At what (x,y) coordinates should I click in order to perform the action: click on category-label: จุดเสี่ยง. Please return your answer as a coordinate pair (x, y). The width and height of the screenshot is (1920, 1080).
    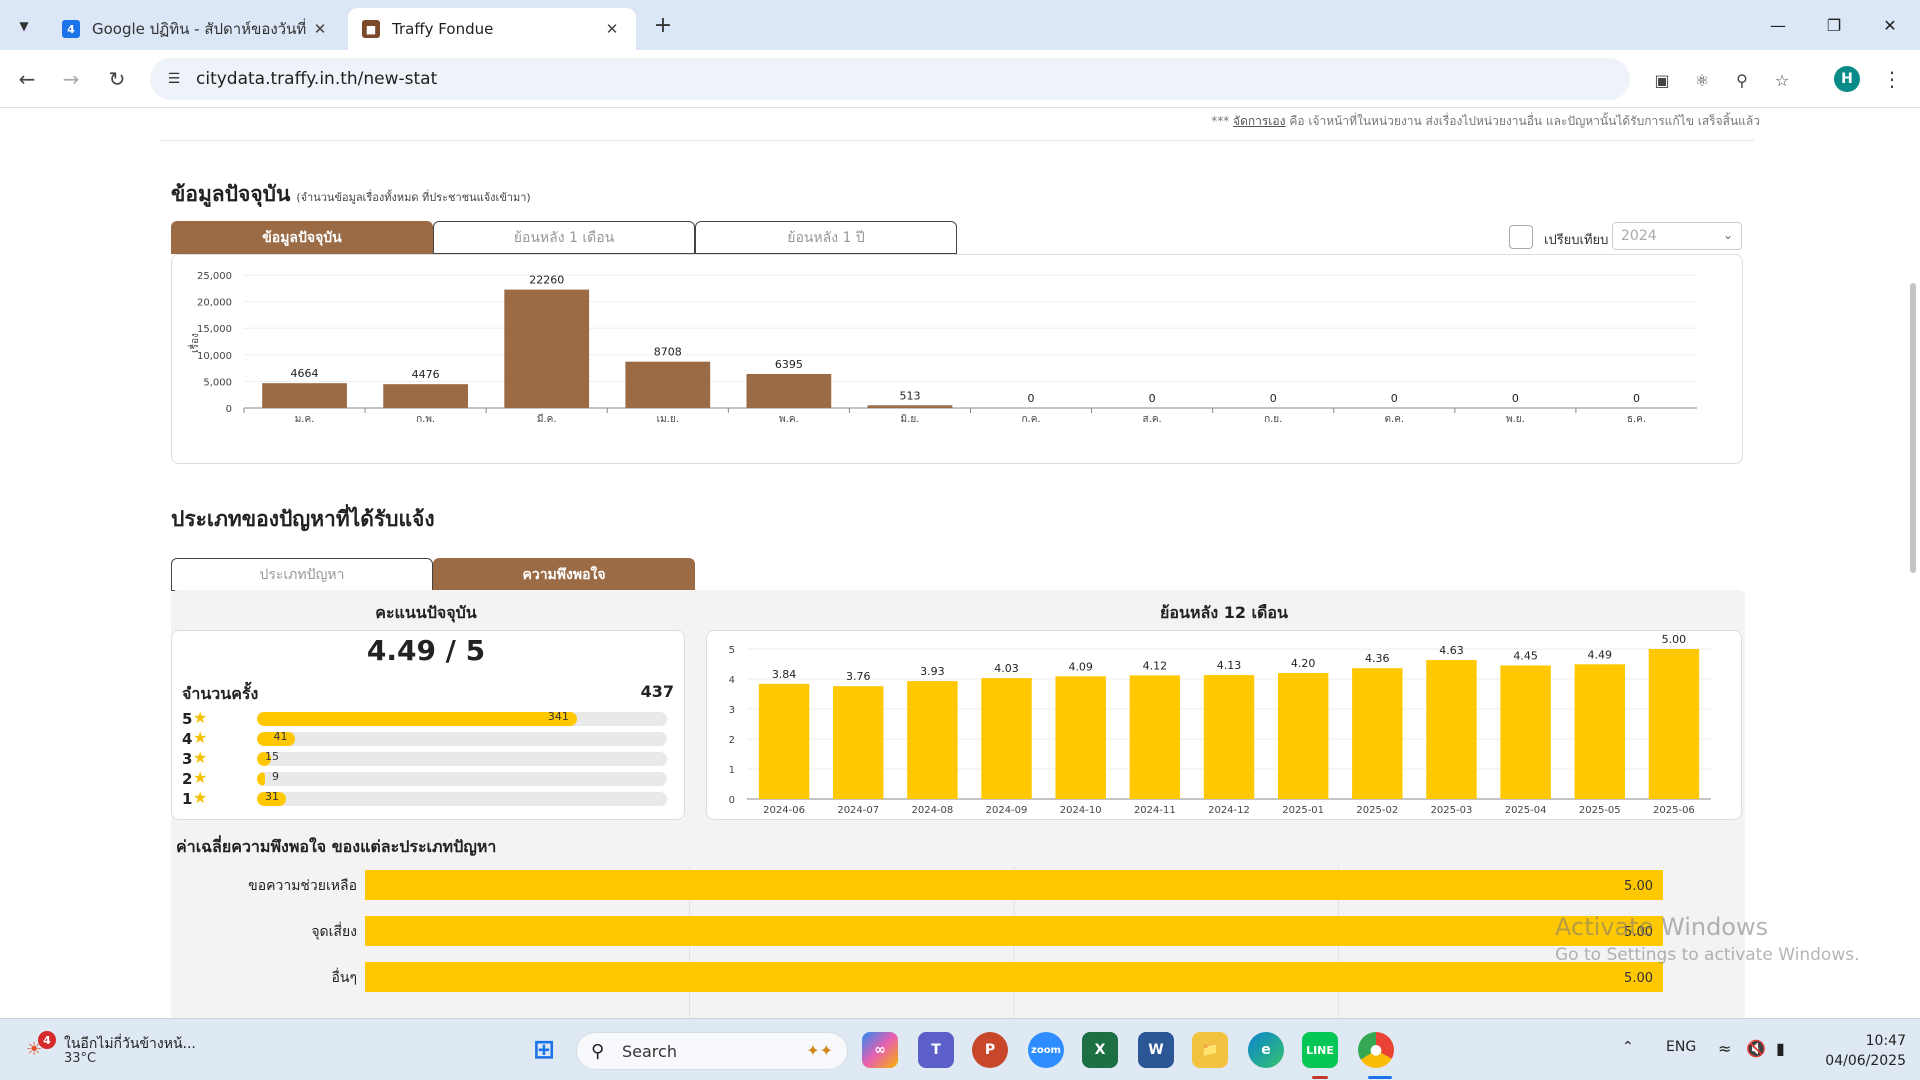
    Looking at the image, I should click on (334, 931).